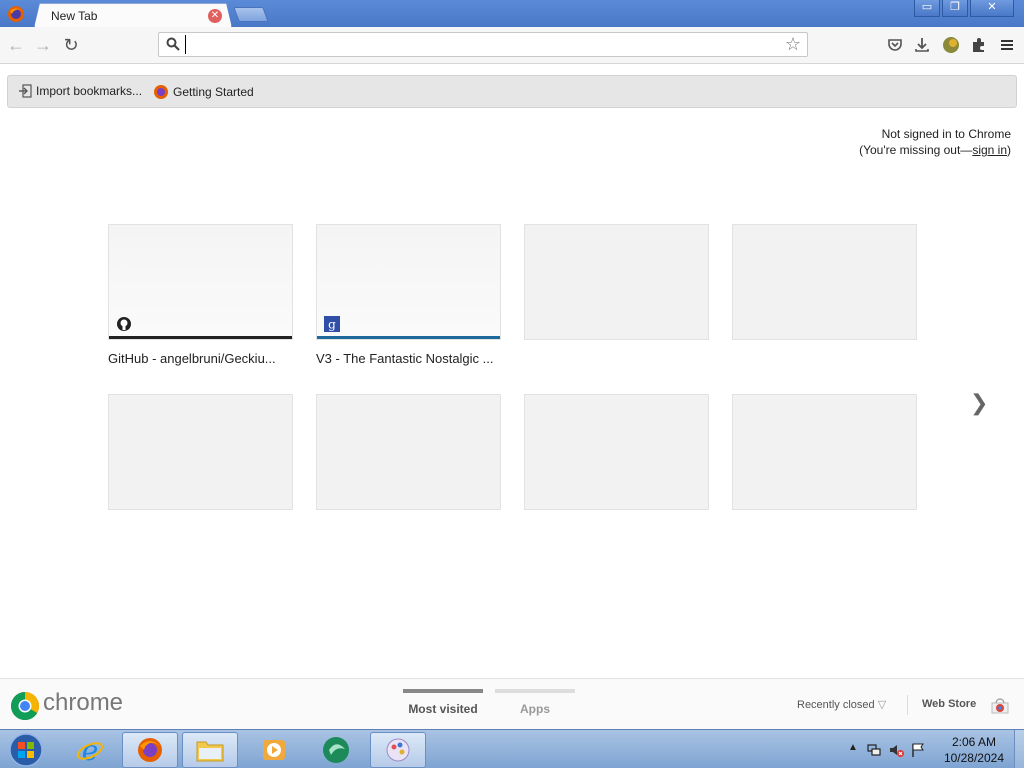  I want to click on taskbar-explorer, so click(210, 750).